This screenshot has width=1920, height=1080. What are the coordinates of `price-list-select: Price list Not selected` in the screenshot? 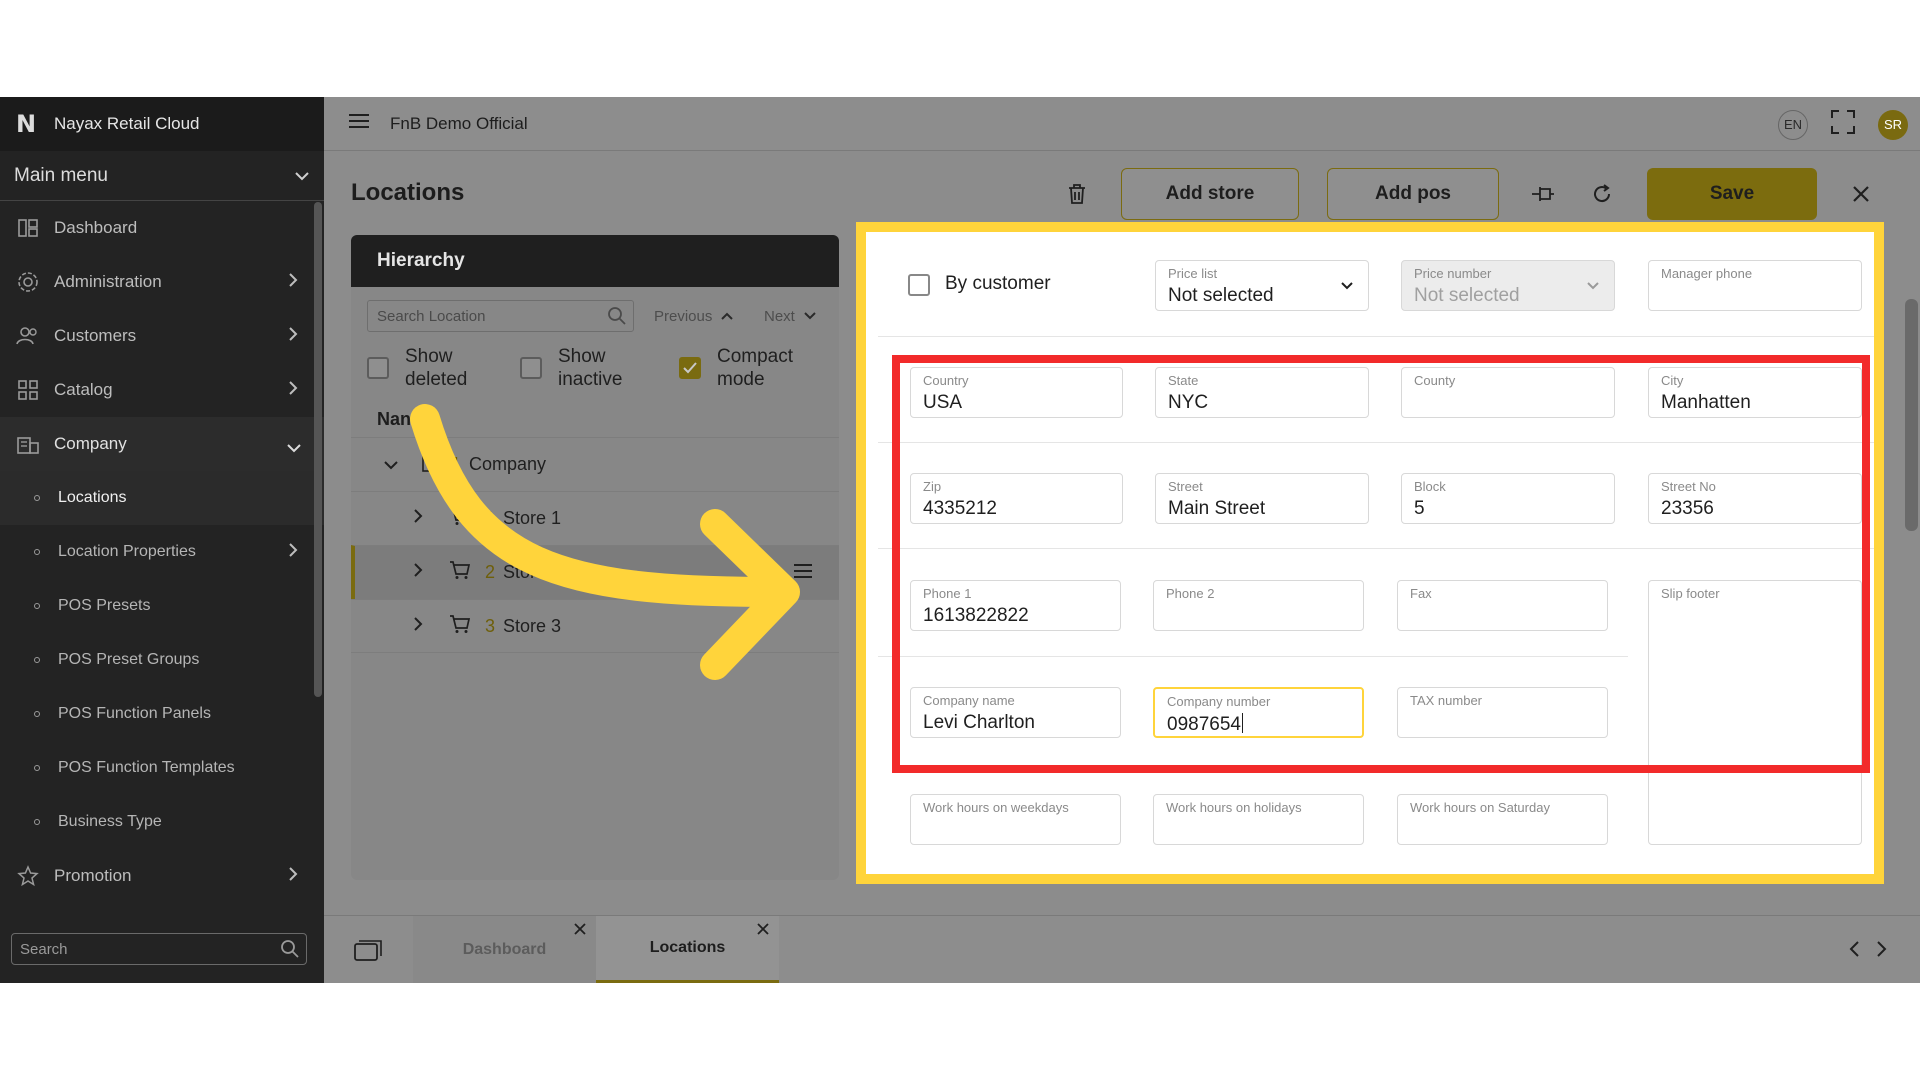 It's located at (1262, 285).